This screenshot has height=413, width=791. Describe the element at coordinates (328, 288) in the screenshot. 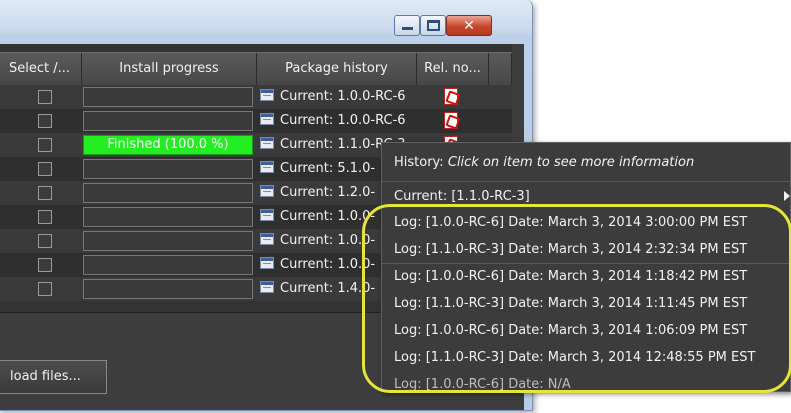

I see `package-history-text: Current: 1.4.0-` at that location.